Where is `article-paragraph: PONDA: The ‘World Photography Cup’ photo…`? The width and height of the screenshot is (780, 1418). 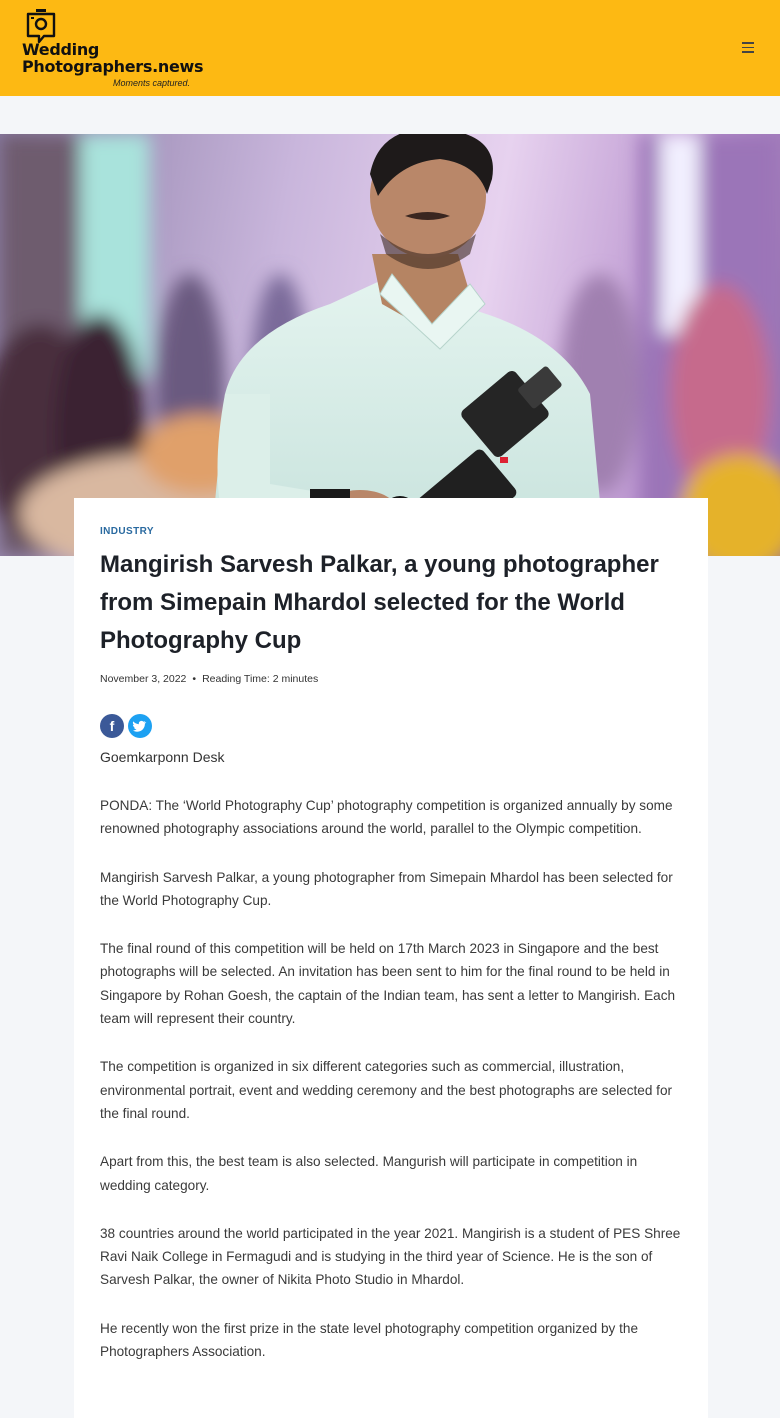
article-paragraph: PONDA: The ‘World Photography Cup’ photo… is located at coordinates (386, 817).